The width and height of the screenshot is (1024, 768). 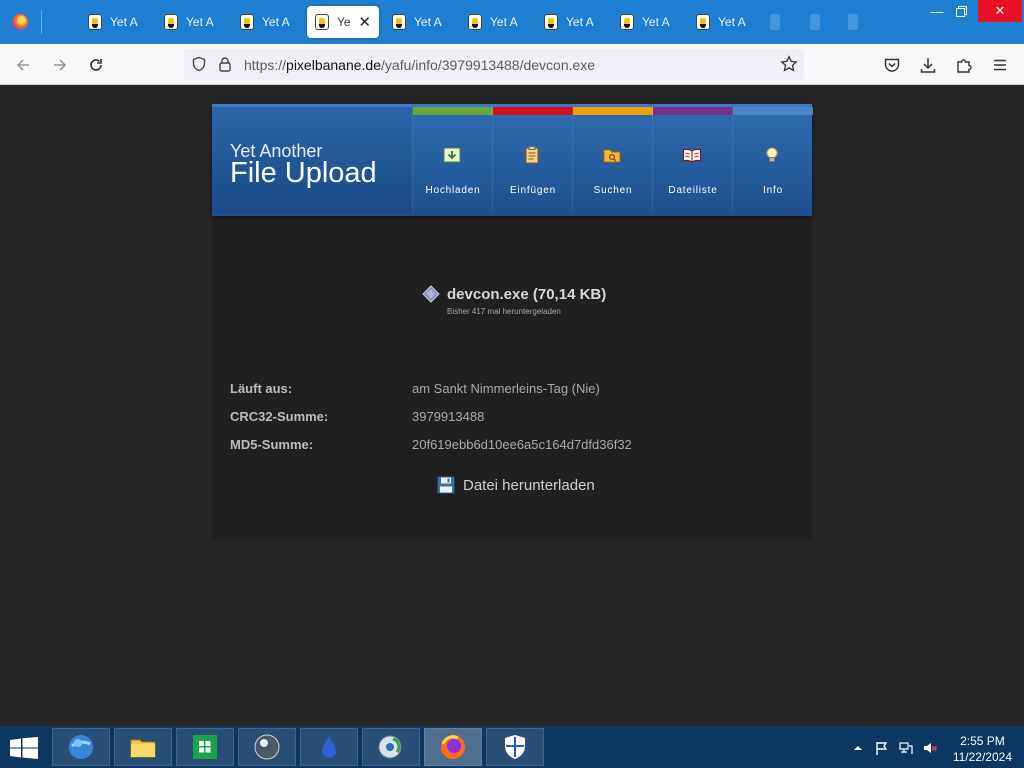 I want to click on download-count: Bisher 417 mal heruntergeladen, so click(x=504, y=311).